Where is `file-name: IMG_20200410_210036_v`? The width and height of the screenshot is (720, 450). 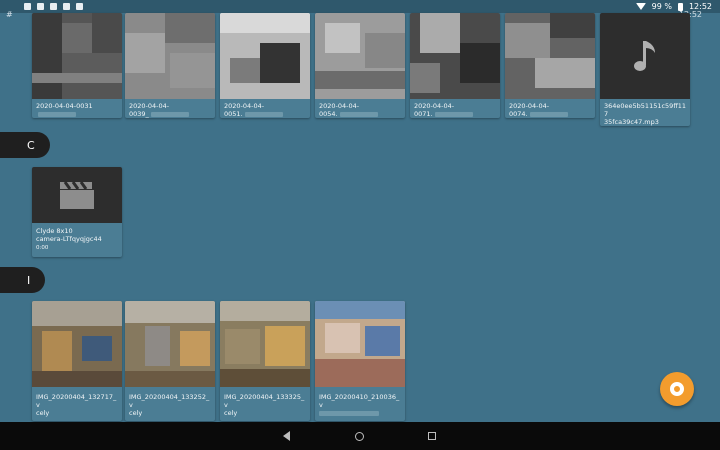 file-name: IMG_20200410_210036_v is located at coordinates (360, 402).